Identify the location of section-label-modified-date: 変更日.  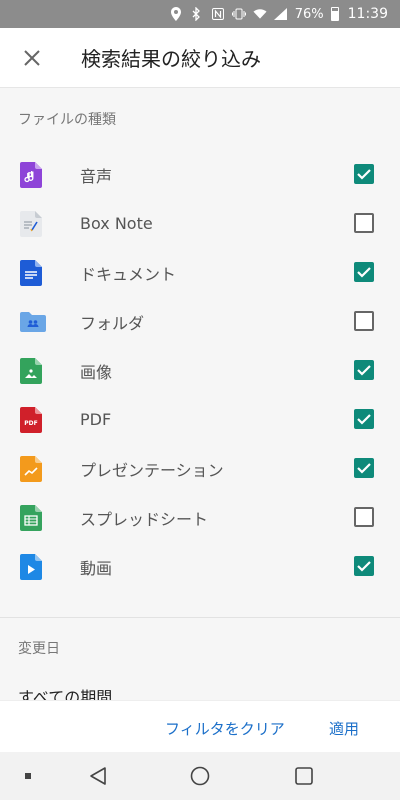
(39, 649).